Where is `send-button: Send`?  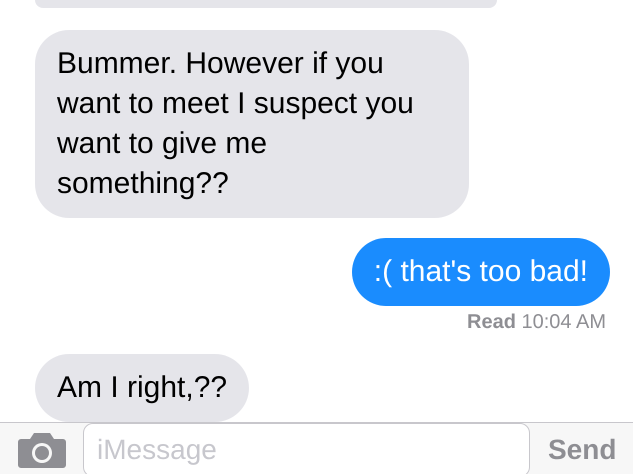 send-button: Send is located at coordinates (582, 450).